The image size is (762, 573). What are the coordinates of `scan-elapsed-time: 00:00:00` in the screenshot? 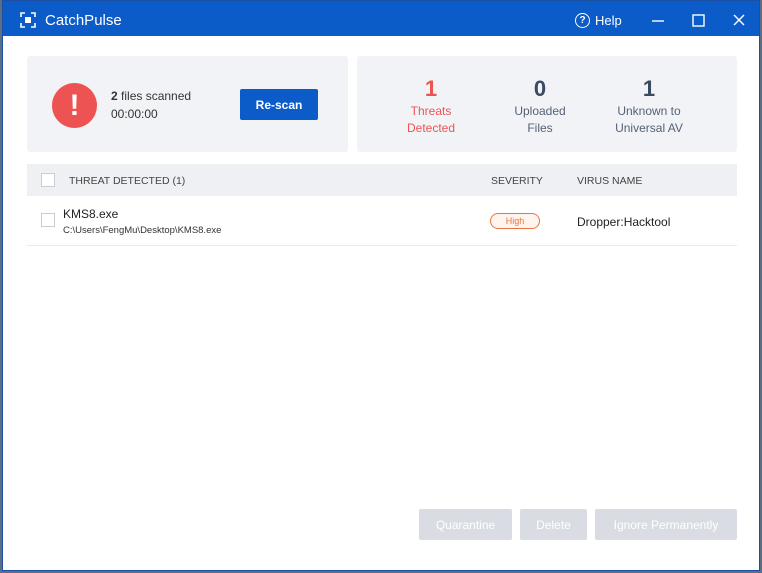 It's located at (134, 114).